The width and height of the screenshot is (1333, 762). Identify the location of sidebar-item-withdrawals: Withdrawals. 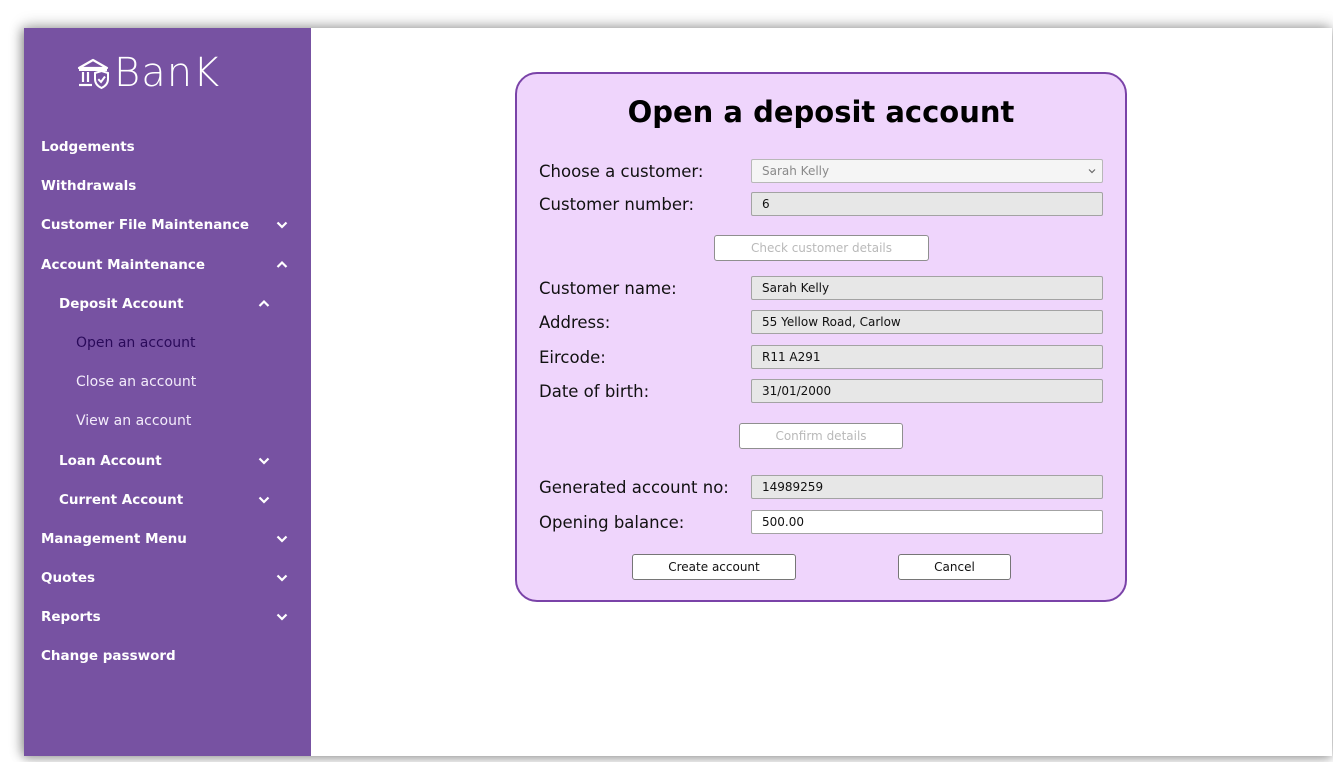
(167, 189).